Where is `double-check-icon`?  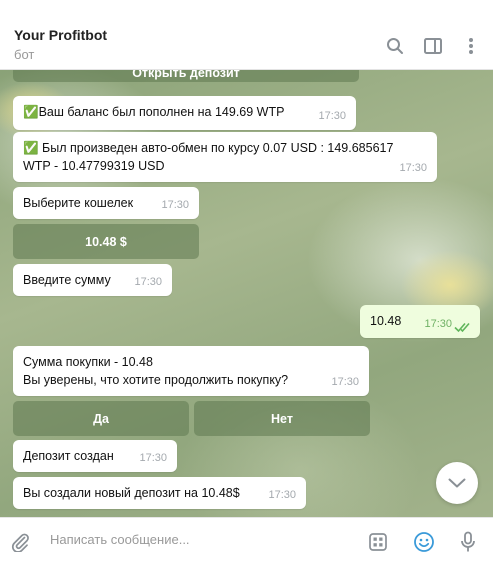 double-check-icon is located at coordinates (462, 327).